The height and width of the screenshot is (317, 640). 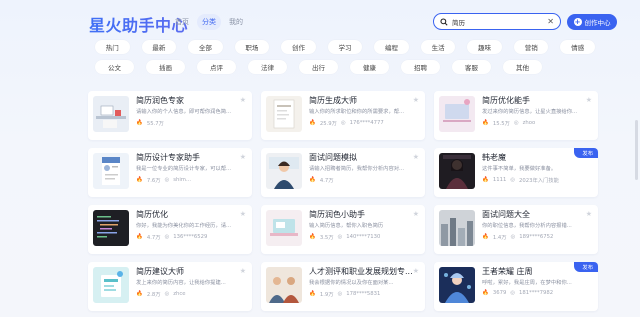 I want to click on card-meta: 🔥 1.9万 ◎ 178****5831, so click(x=364, y=294).